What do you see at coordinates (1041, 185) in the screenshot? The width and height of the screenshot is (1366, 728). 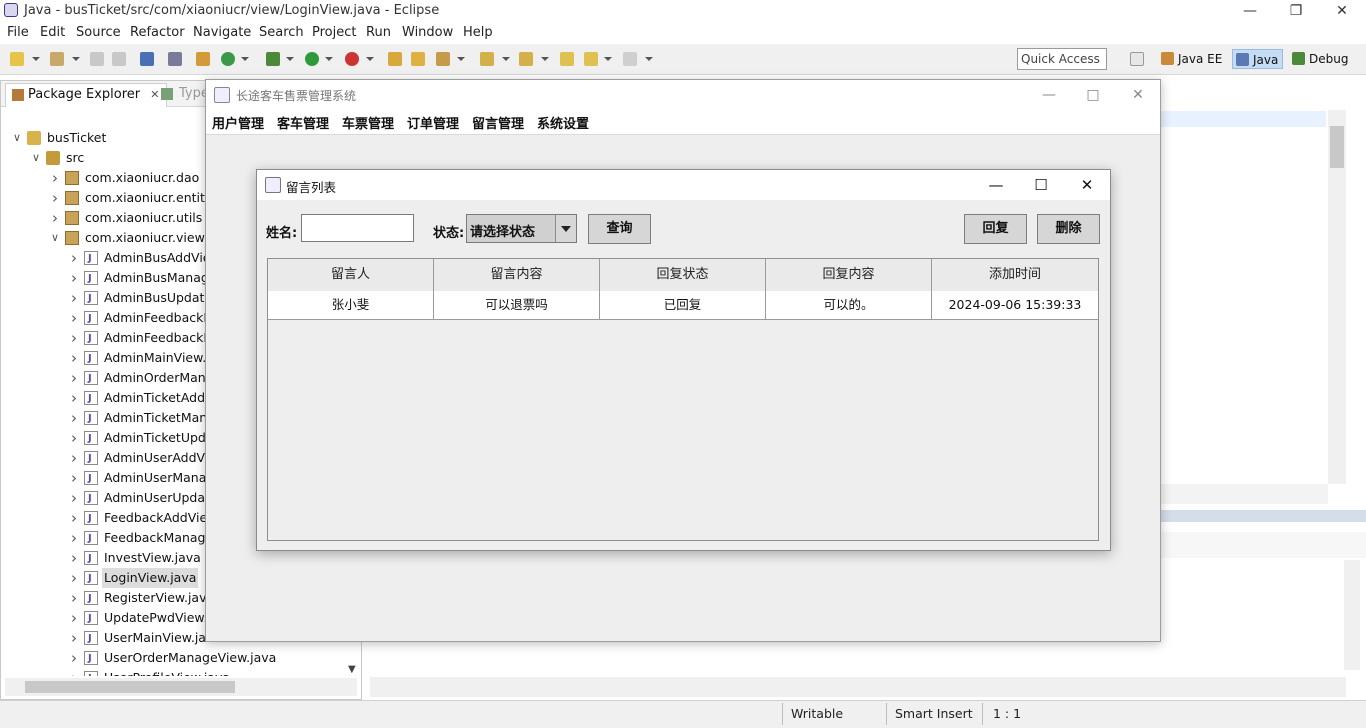 I see `frame-maximize-icon: ☐` at bounding box center [1041, 185].